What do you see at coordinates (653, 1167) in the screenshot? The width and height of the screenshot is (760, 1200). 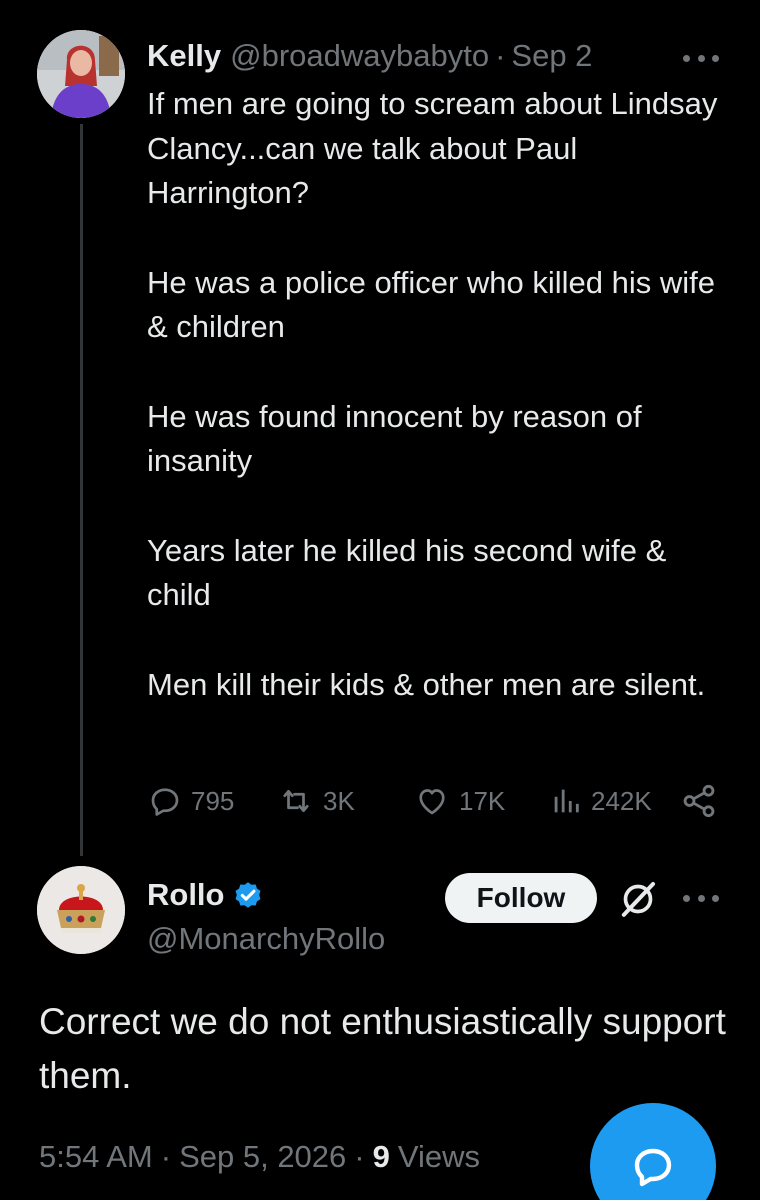 I see `compose-reply-icon` at bounding box center [653, 1167].